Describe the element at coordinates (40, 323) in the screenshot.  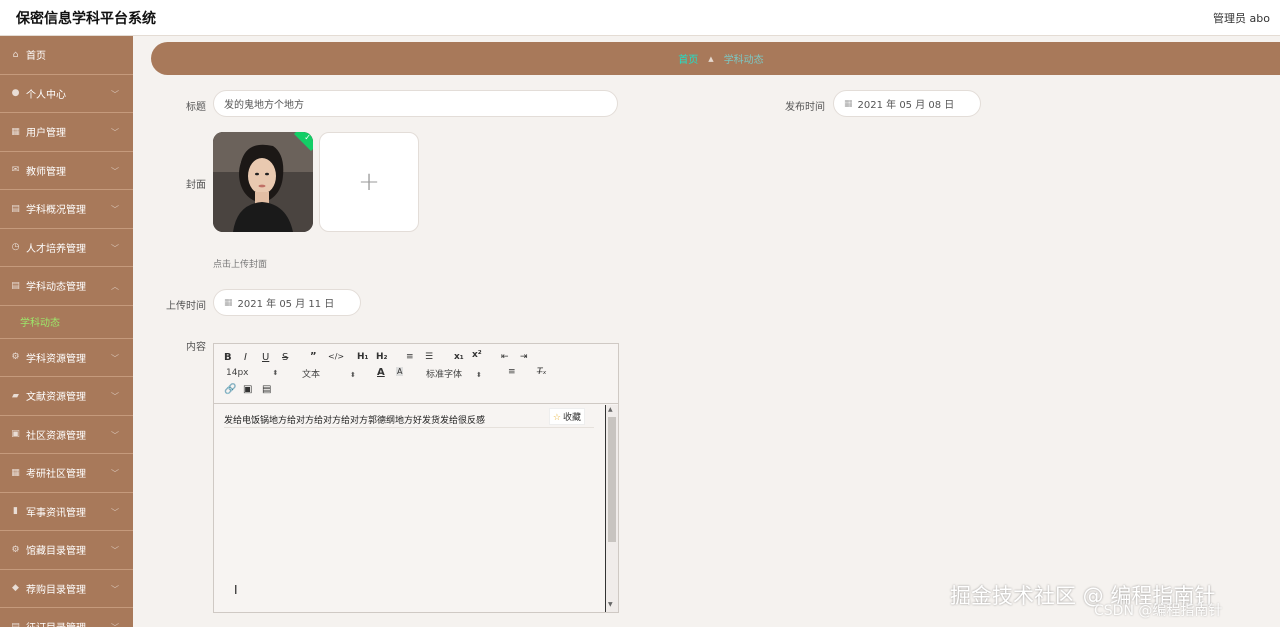
I see `sidebar-subitem-label: 学科动态` at that location.